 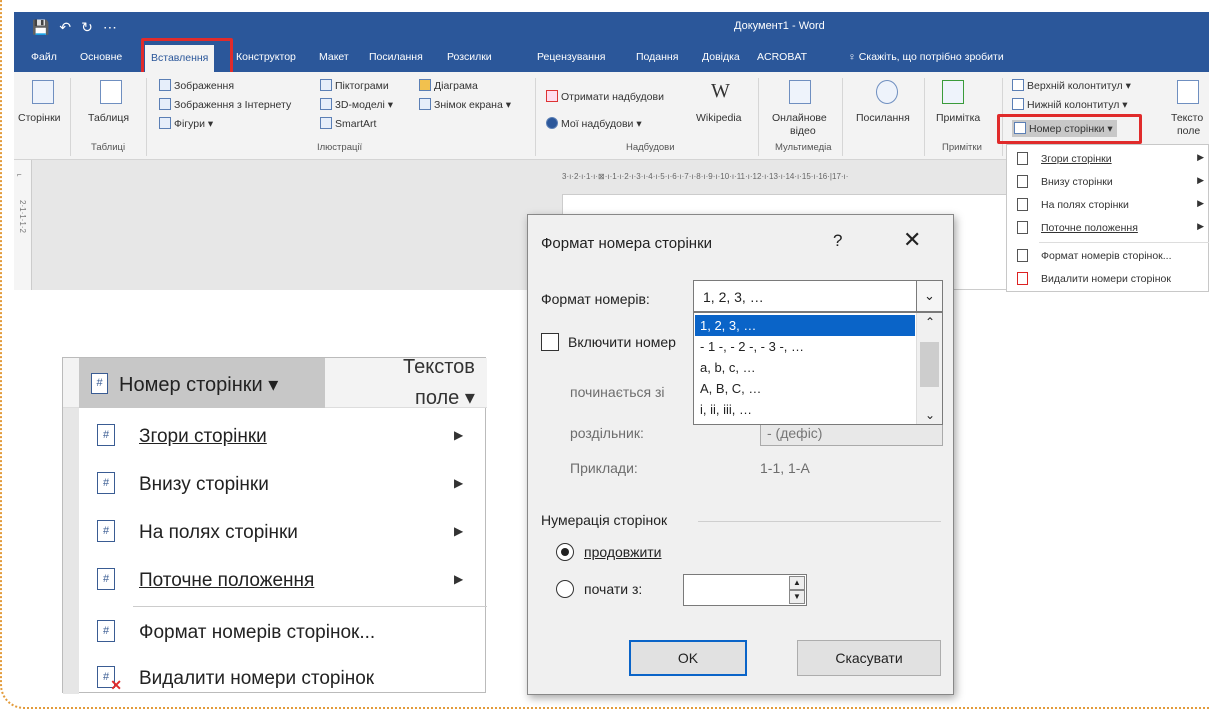 I want to click on page-top-icon: #, so click(x=106, y=435).